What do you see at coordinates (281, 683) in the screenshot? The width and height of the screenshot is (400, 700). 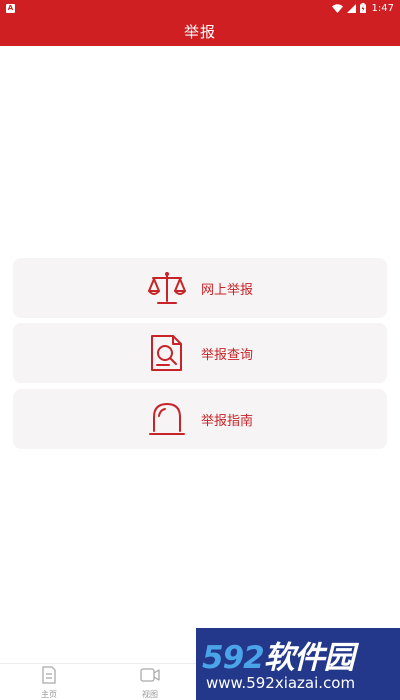 I see `watermark-url: www.592xiazai.com` at bounding box center [281, 683].